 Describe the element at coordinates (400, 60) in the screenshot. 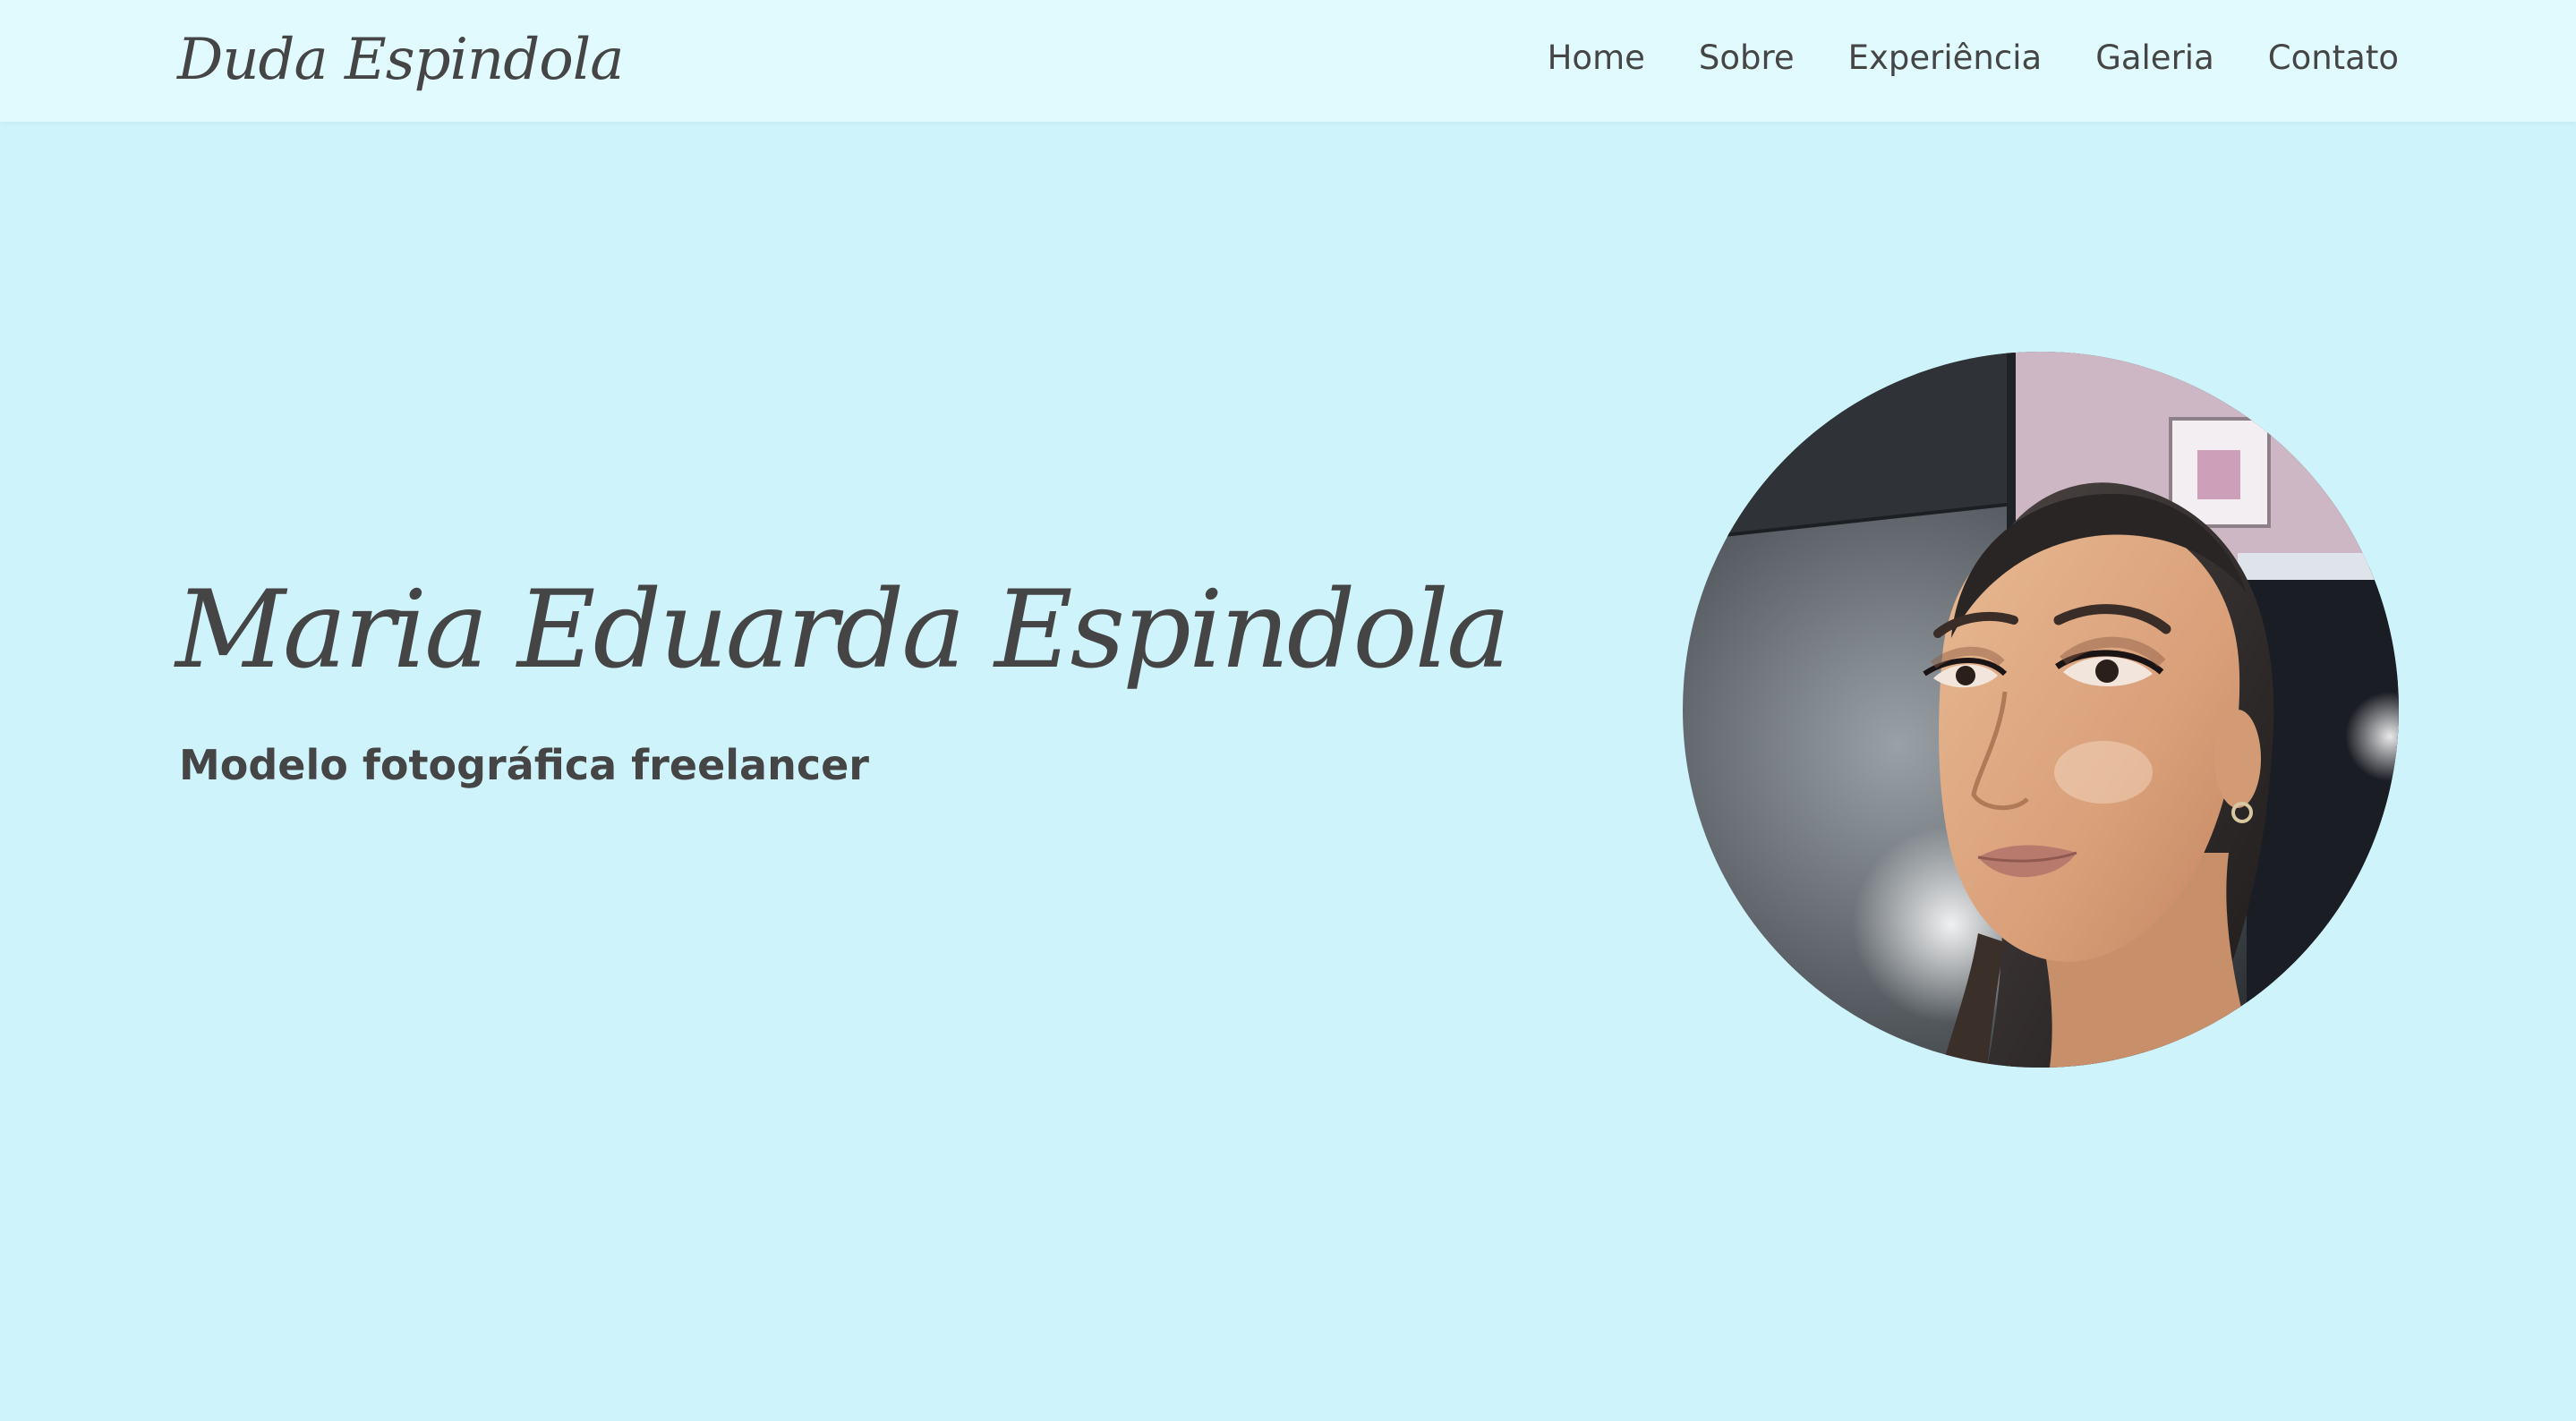

I see `brand-logo-link: Duda Espindola` at that location.